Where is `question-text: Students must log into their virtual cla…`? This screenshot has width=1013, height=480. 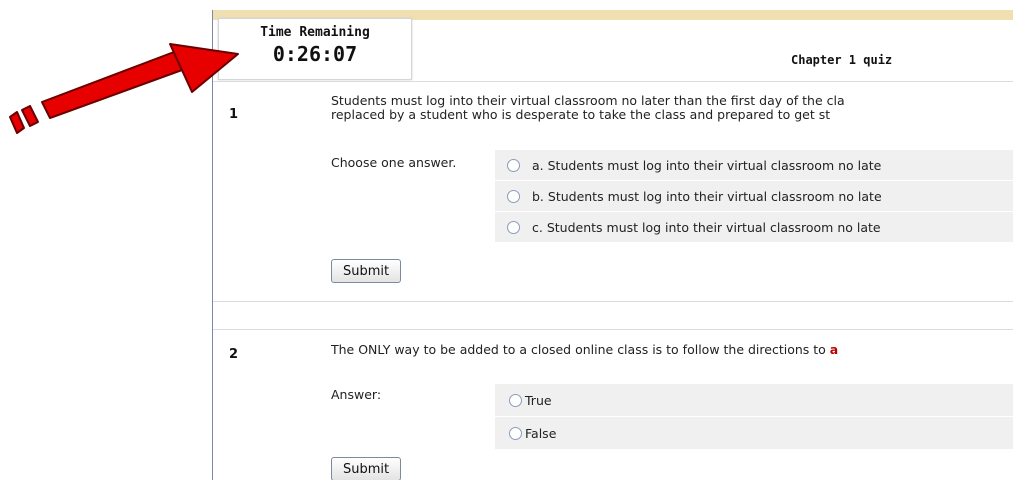
question-text: Students must log into their virtual cla… is located at coordinates (588, 108).